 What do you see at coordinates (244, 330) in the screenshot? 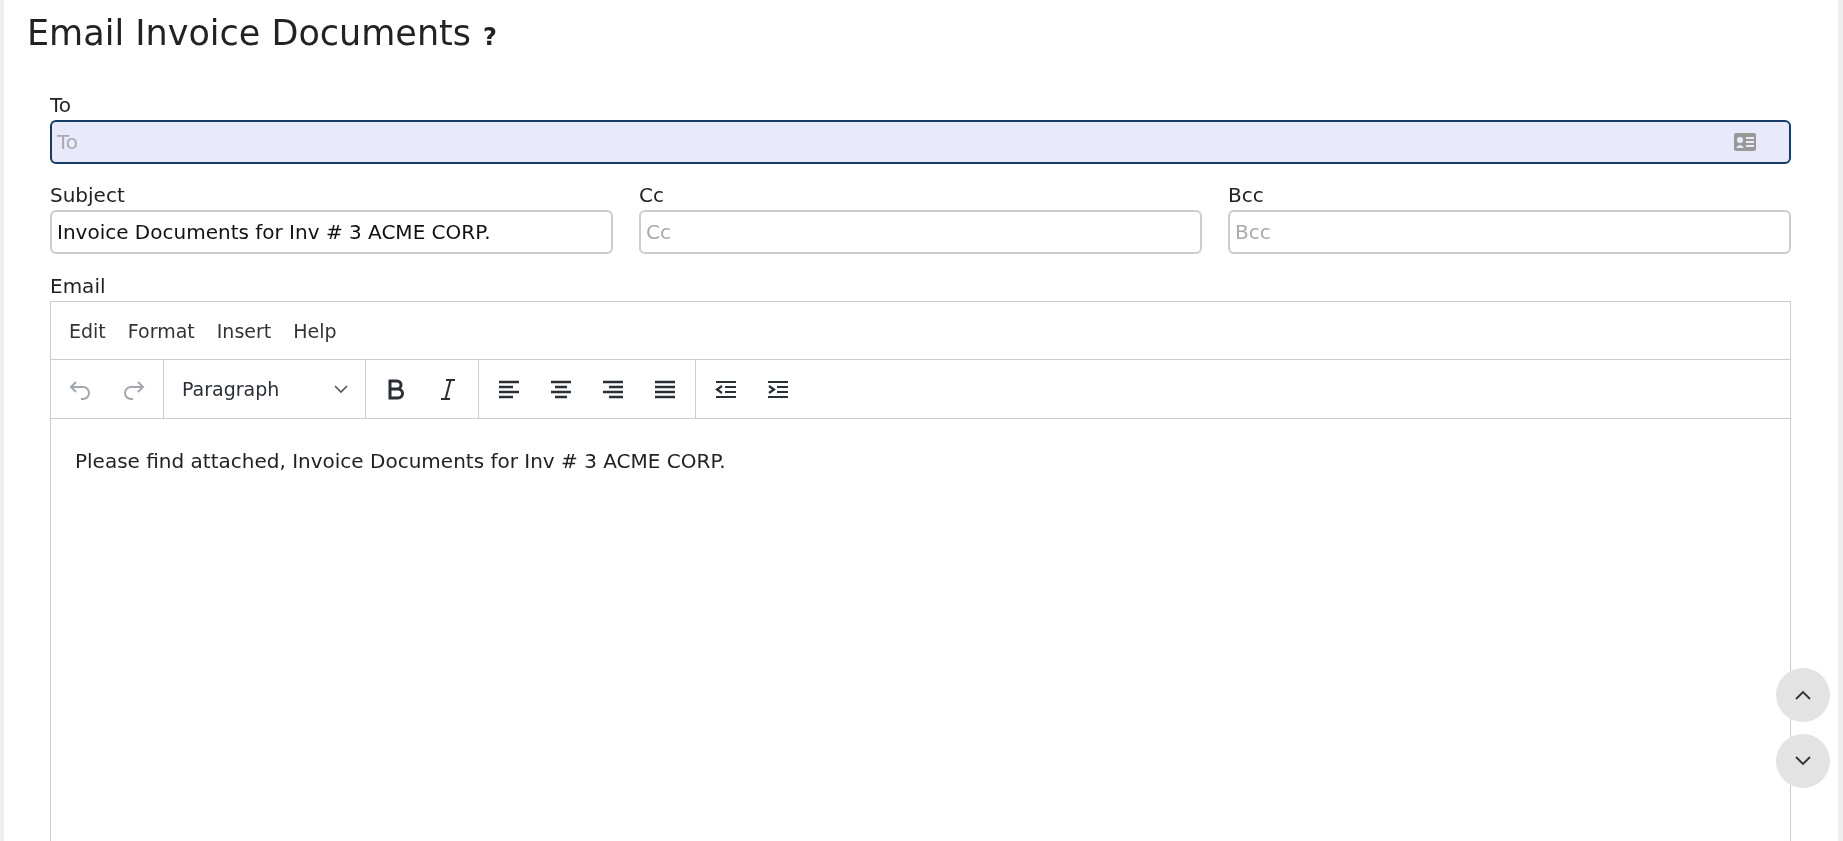
I see `menu-item: Insert` at bounding box center [244, 330].